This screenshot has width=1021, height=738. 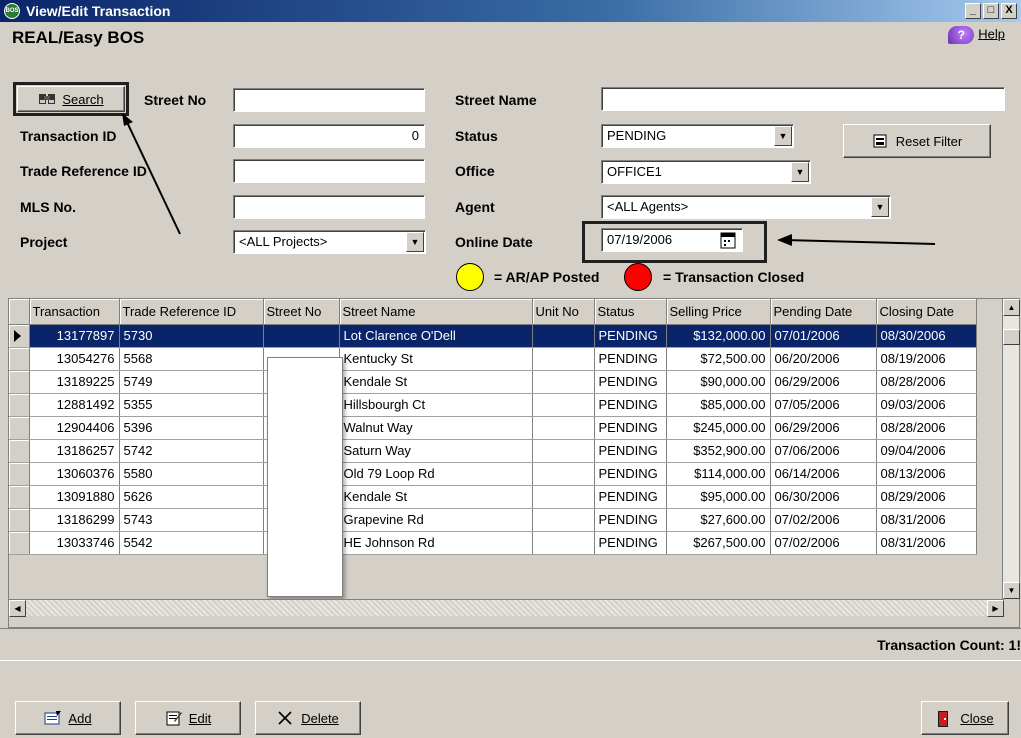 What do you see at coordinates (74, 312) in the screenshot?
I see `column-header: Transaction` at bounding box center [74, 312].